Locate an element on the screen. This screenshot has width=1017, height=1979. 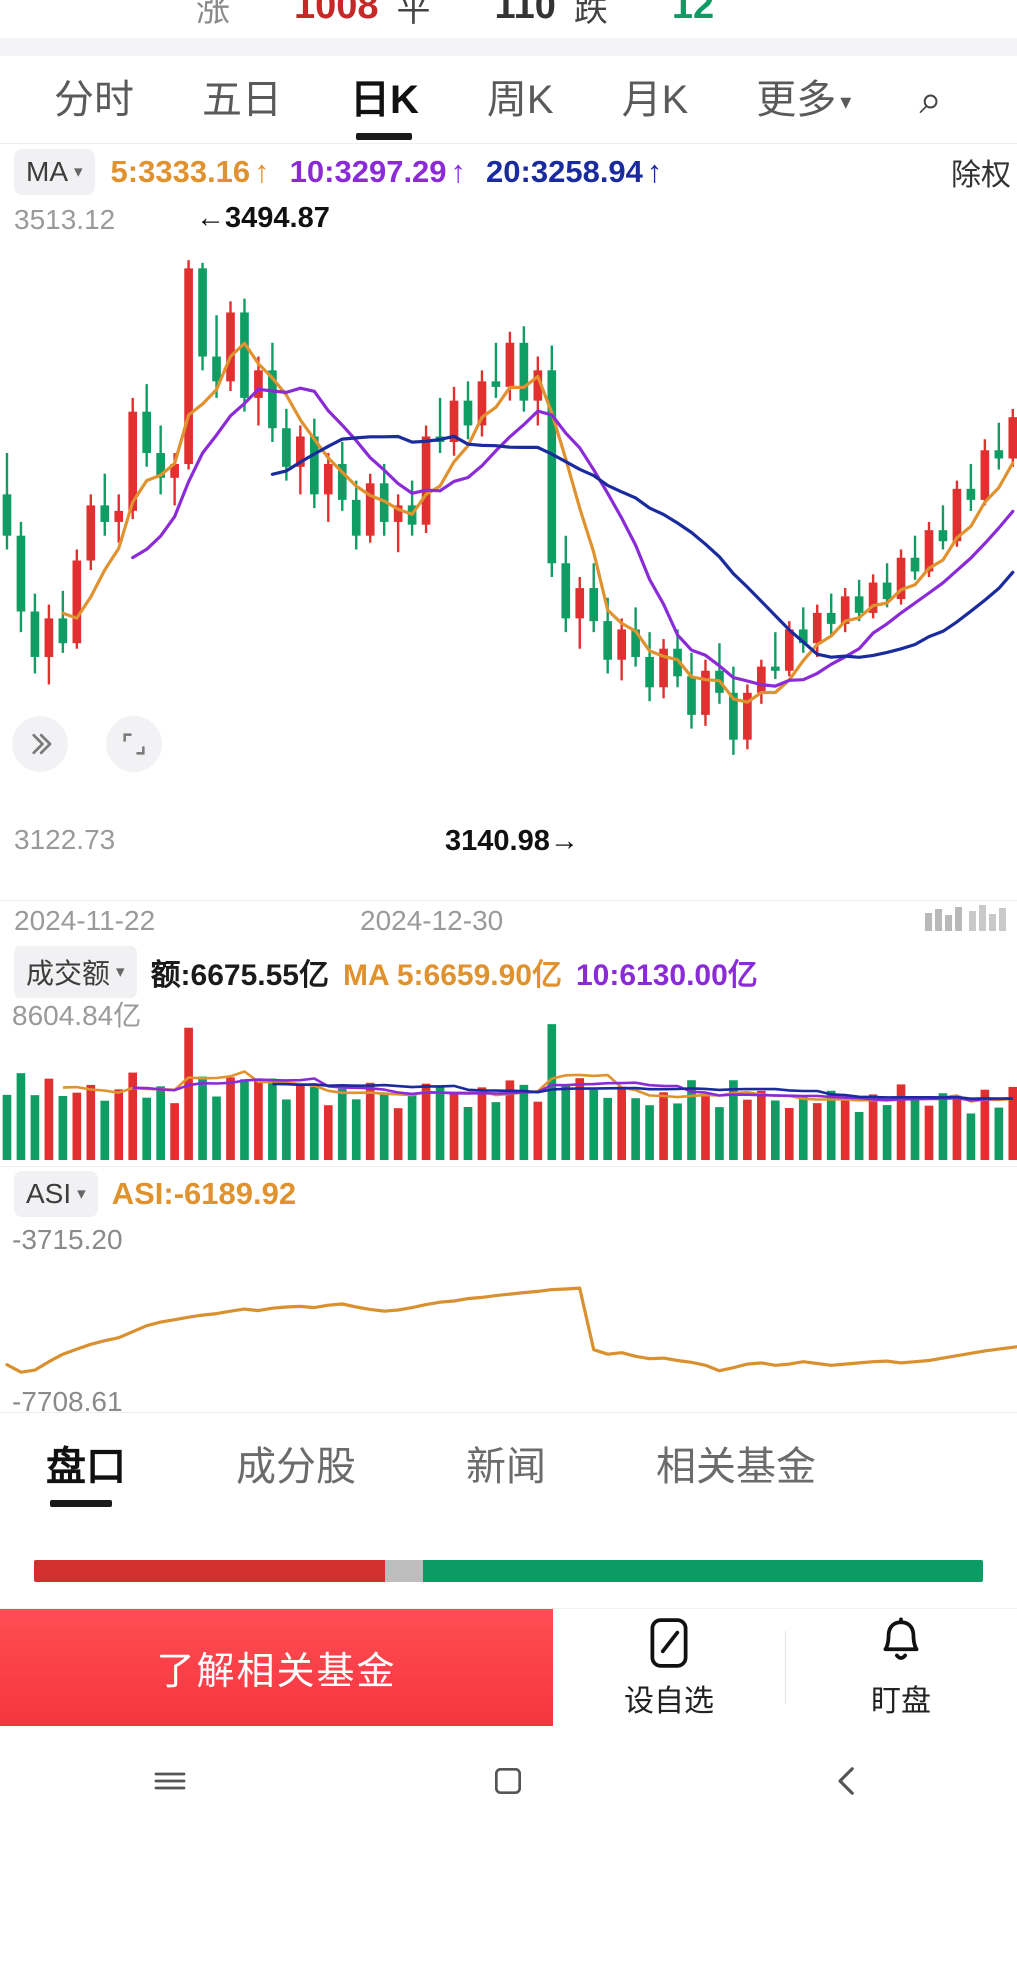
section-tab-bar: 盘口 成分股 新闻 相关基金 is located at coordinates (508, 1466).